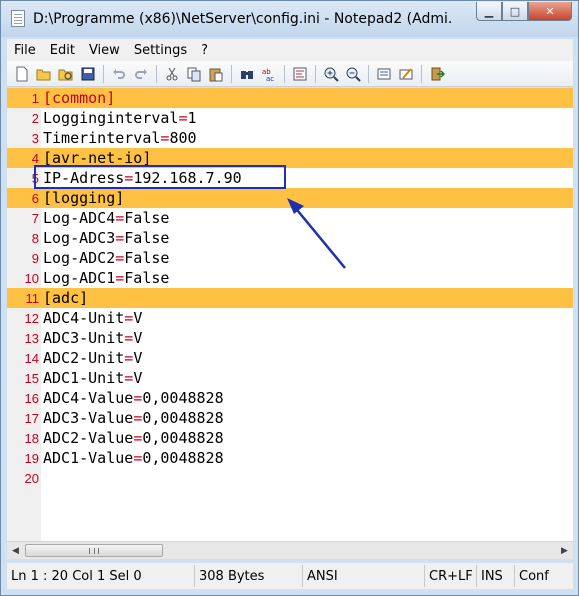  I want to click on key-value: ADC4-Value=0,0048828, so click(132, 398).